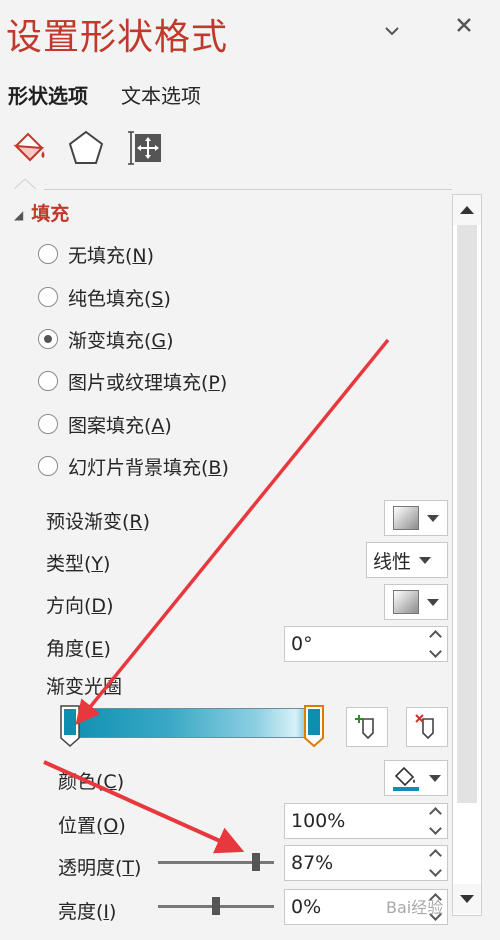 This screenshot has width=500, height=940. Describe the element at coordinates (354, 644) in the screenshot. I see `angle-value: 0°` at that location.